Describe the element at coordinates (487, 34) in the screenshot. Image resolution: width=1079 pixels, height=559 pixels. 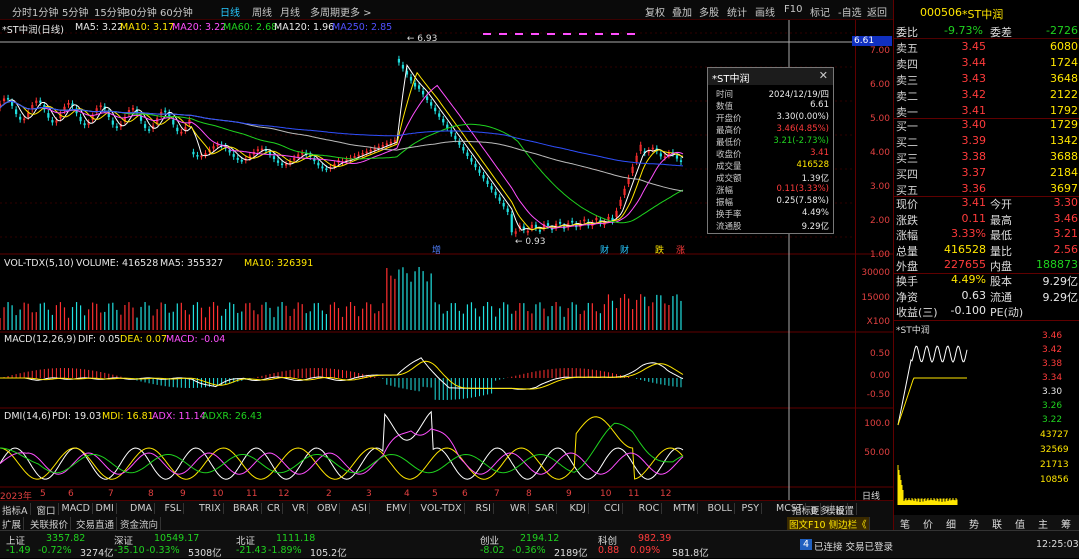
I see `flag-mark` at that location.